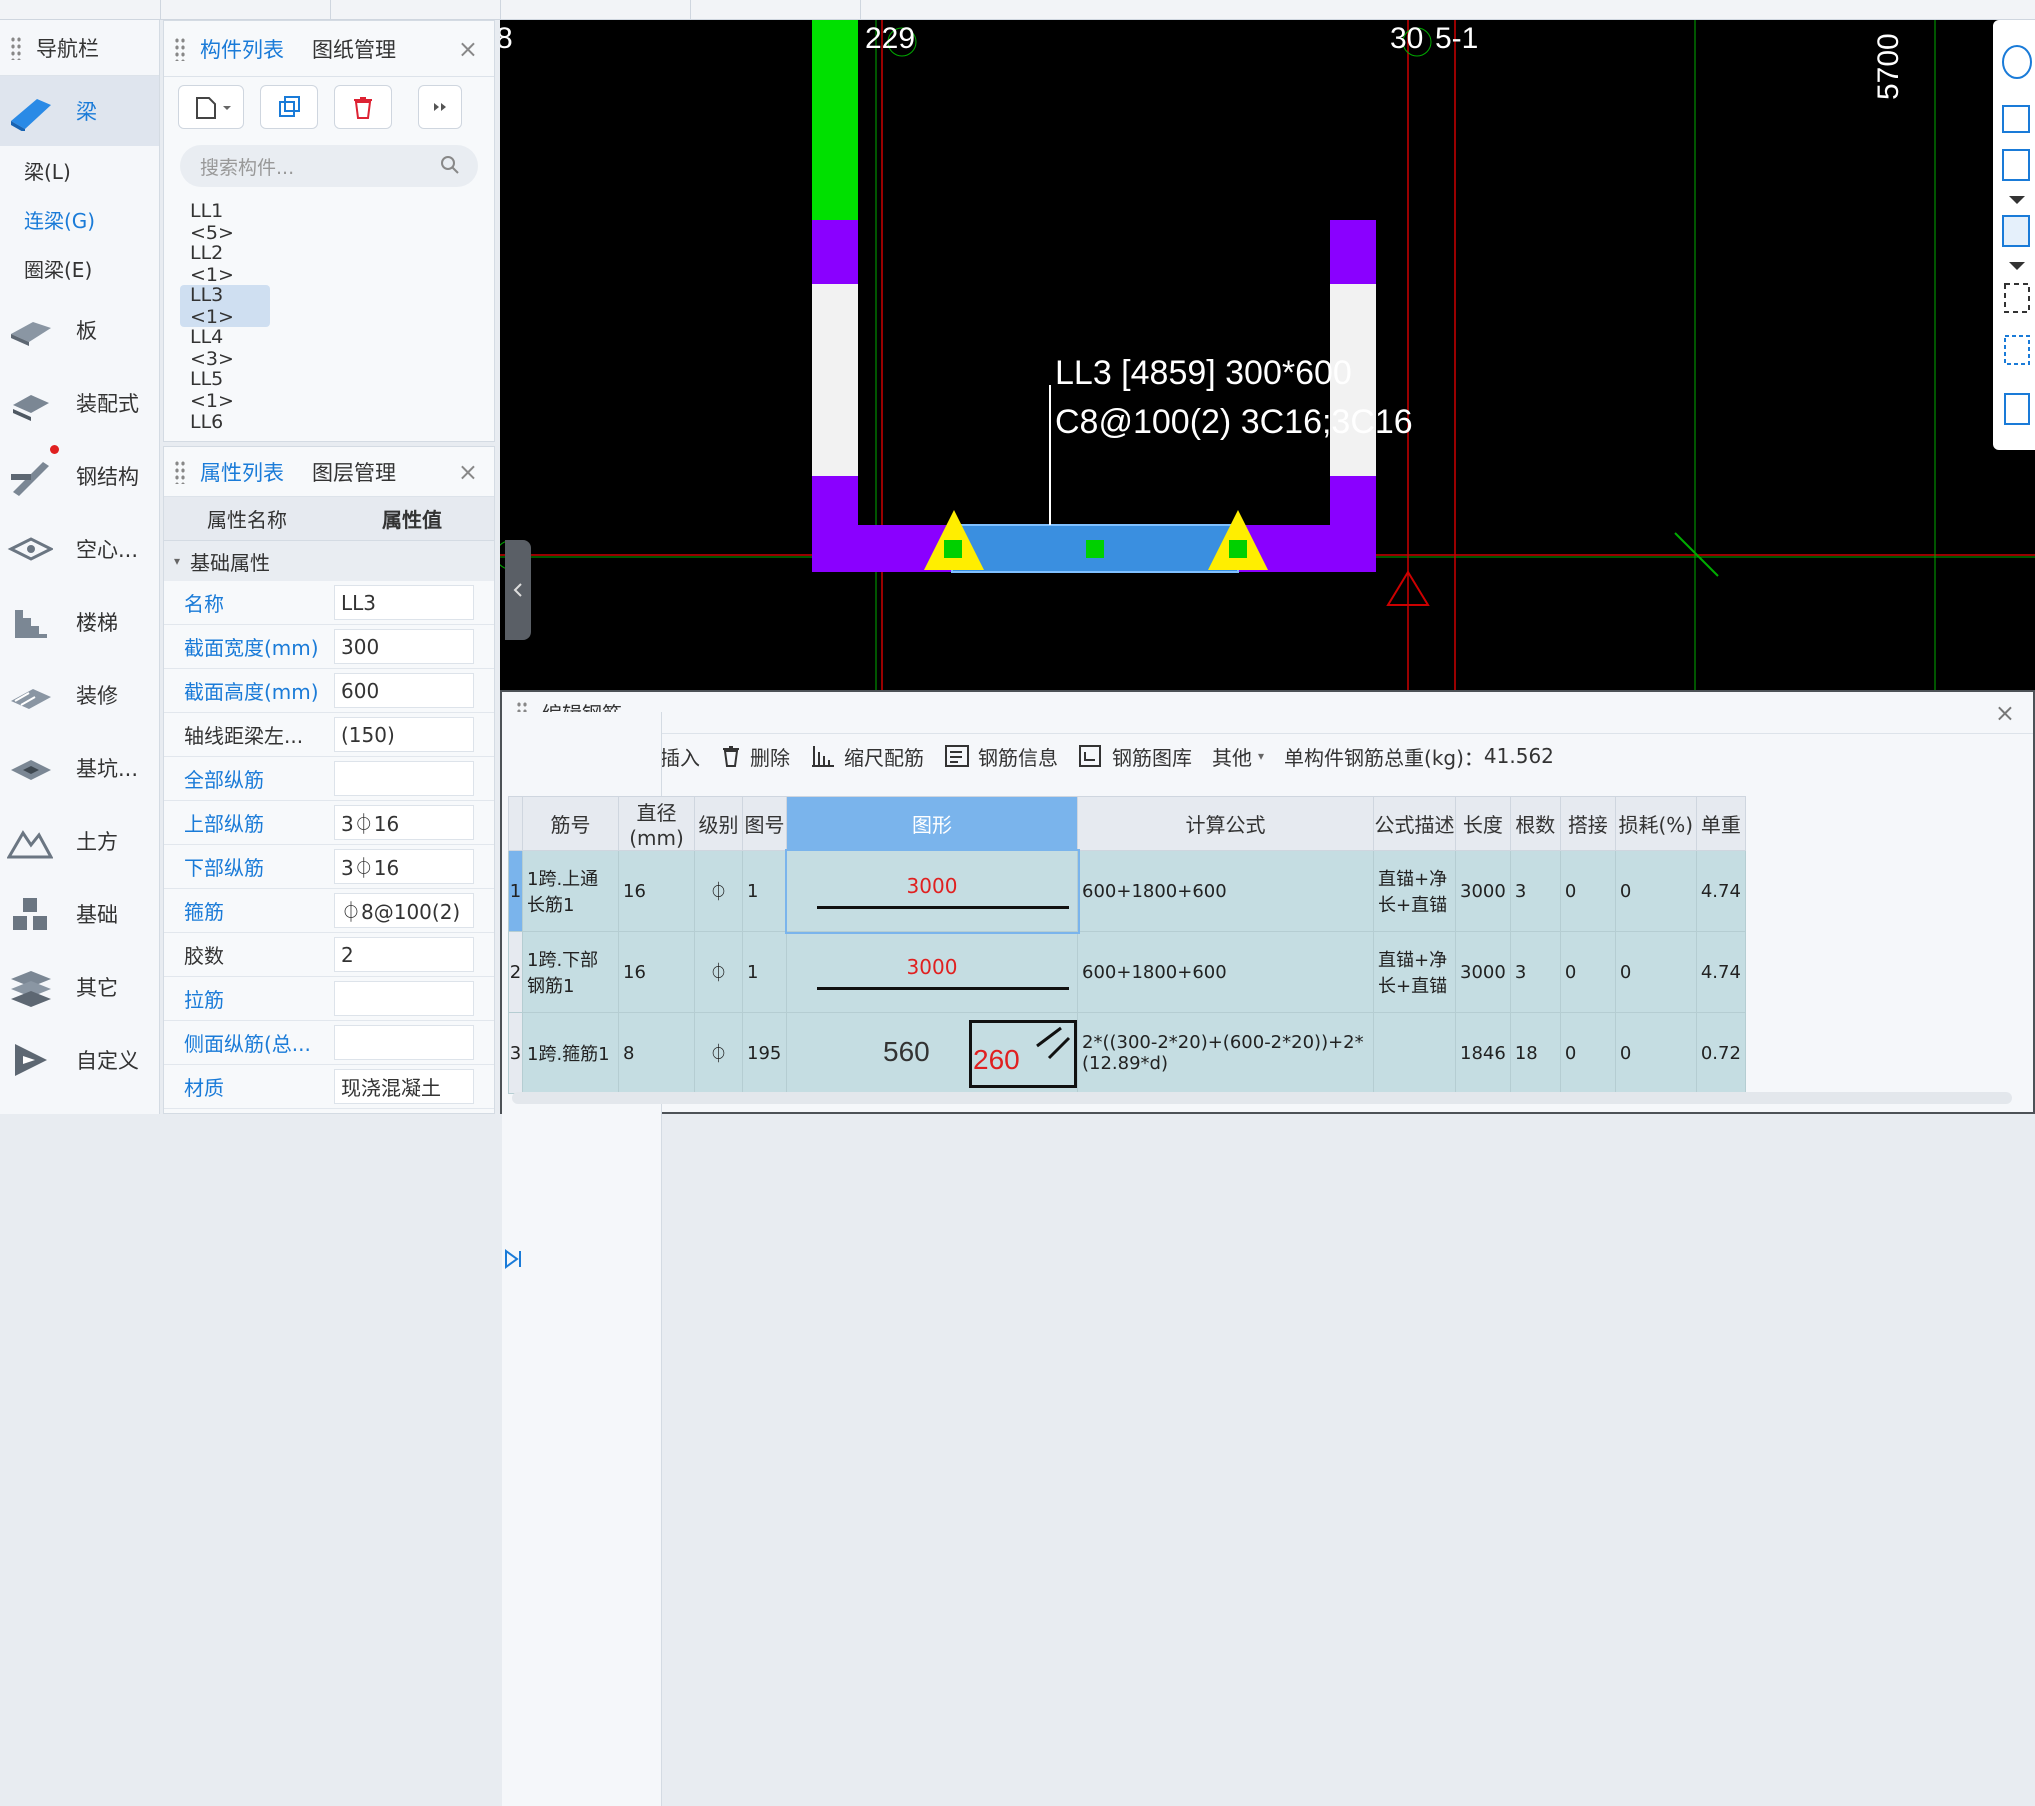 This screenshot has width=2035, height=1806. I want to click on horizontal-scrollbar, so click(1262, 1098).